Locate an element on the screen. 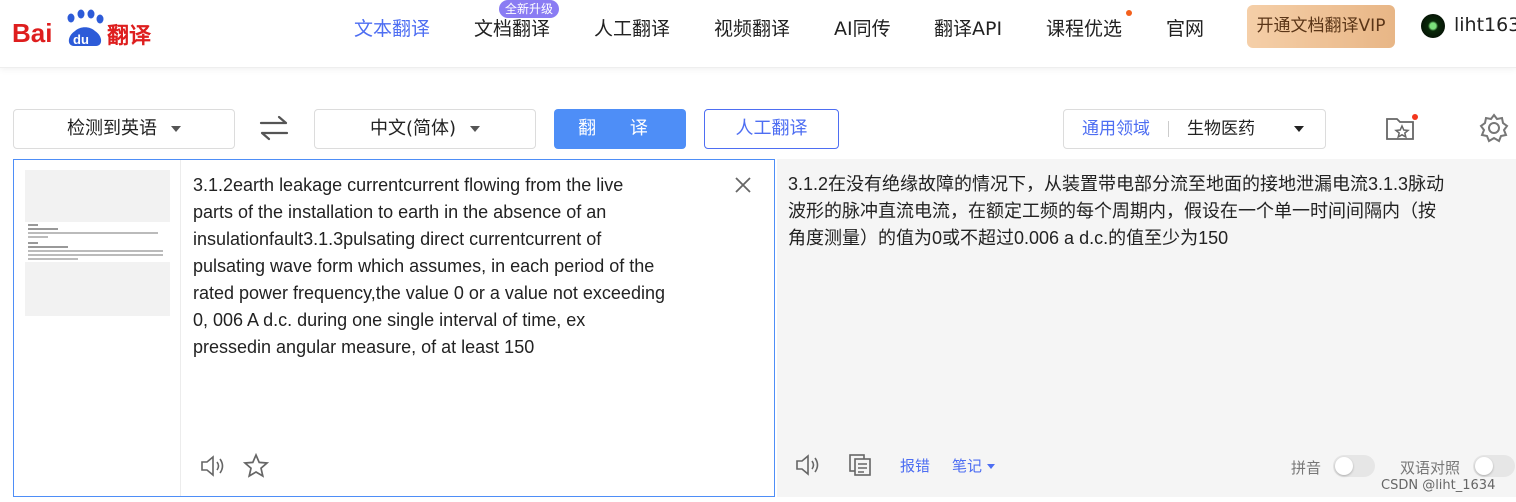 Image resolution: width=1516 pixels, height=502 pixels. new-upgrade-badge: 全新升级 is located at coordinates (529, 9).